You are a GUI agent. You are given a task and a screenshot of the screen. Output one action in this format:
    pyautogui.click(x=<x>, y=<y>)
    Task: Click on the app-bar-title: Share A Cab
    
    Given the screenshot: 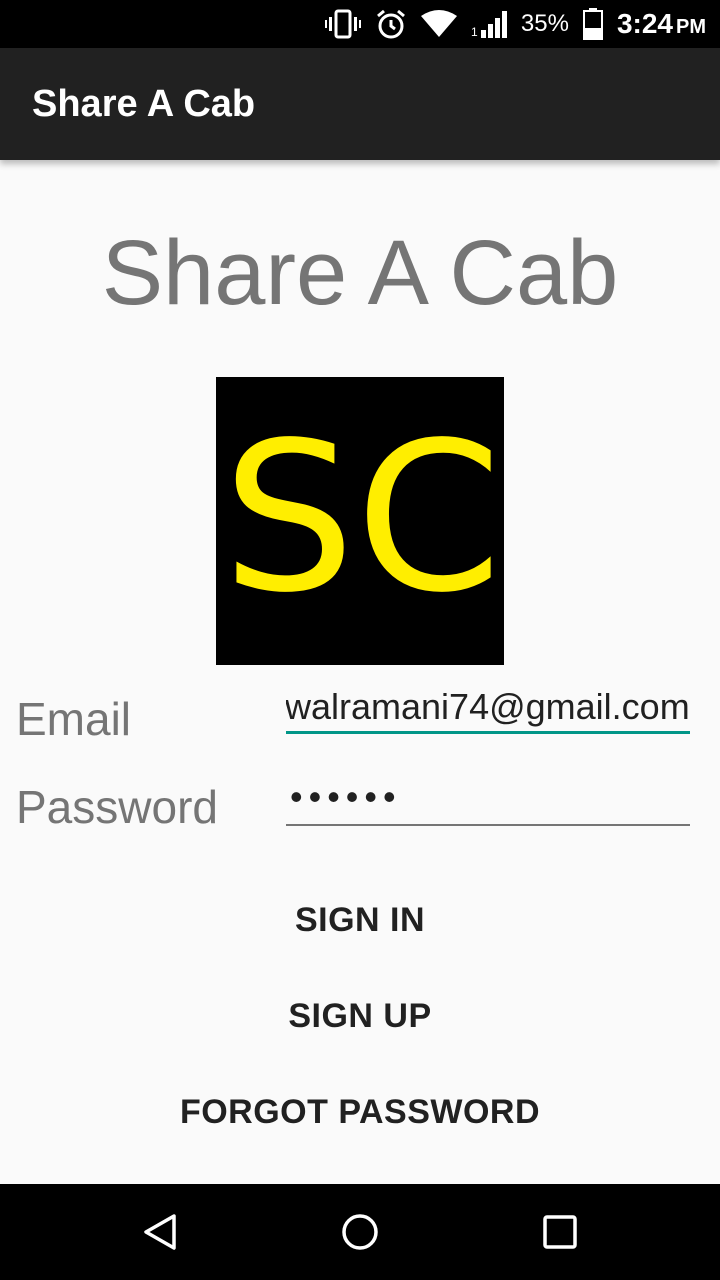 What is the action you would take?
    pyautogui.click(x=144, y=103)
    